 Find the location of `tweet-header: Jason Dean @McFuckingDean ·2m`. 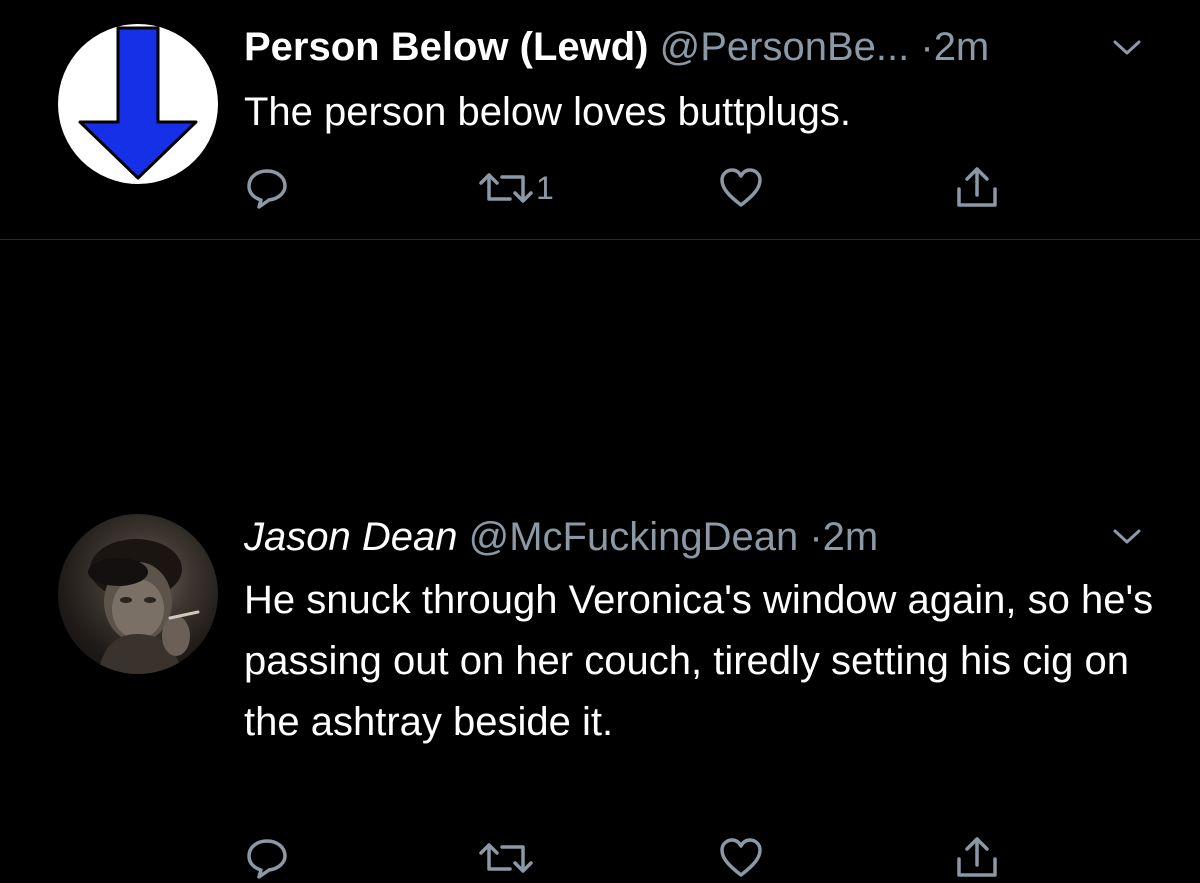

tweet-header: Jason Dean @McFuckingDean ·2m is located at coordinates (561, 537).